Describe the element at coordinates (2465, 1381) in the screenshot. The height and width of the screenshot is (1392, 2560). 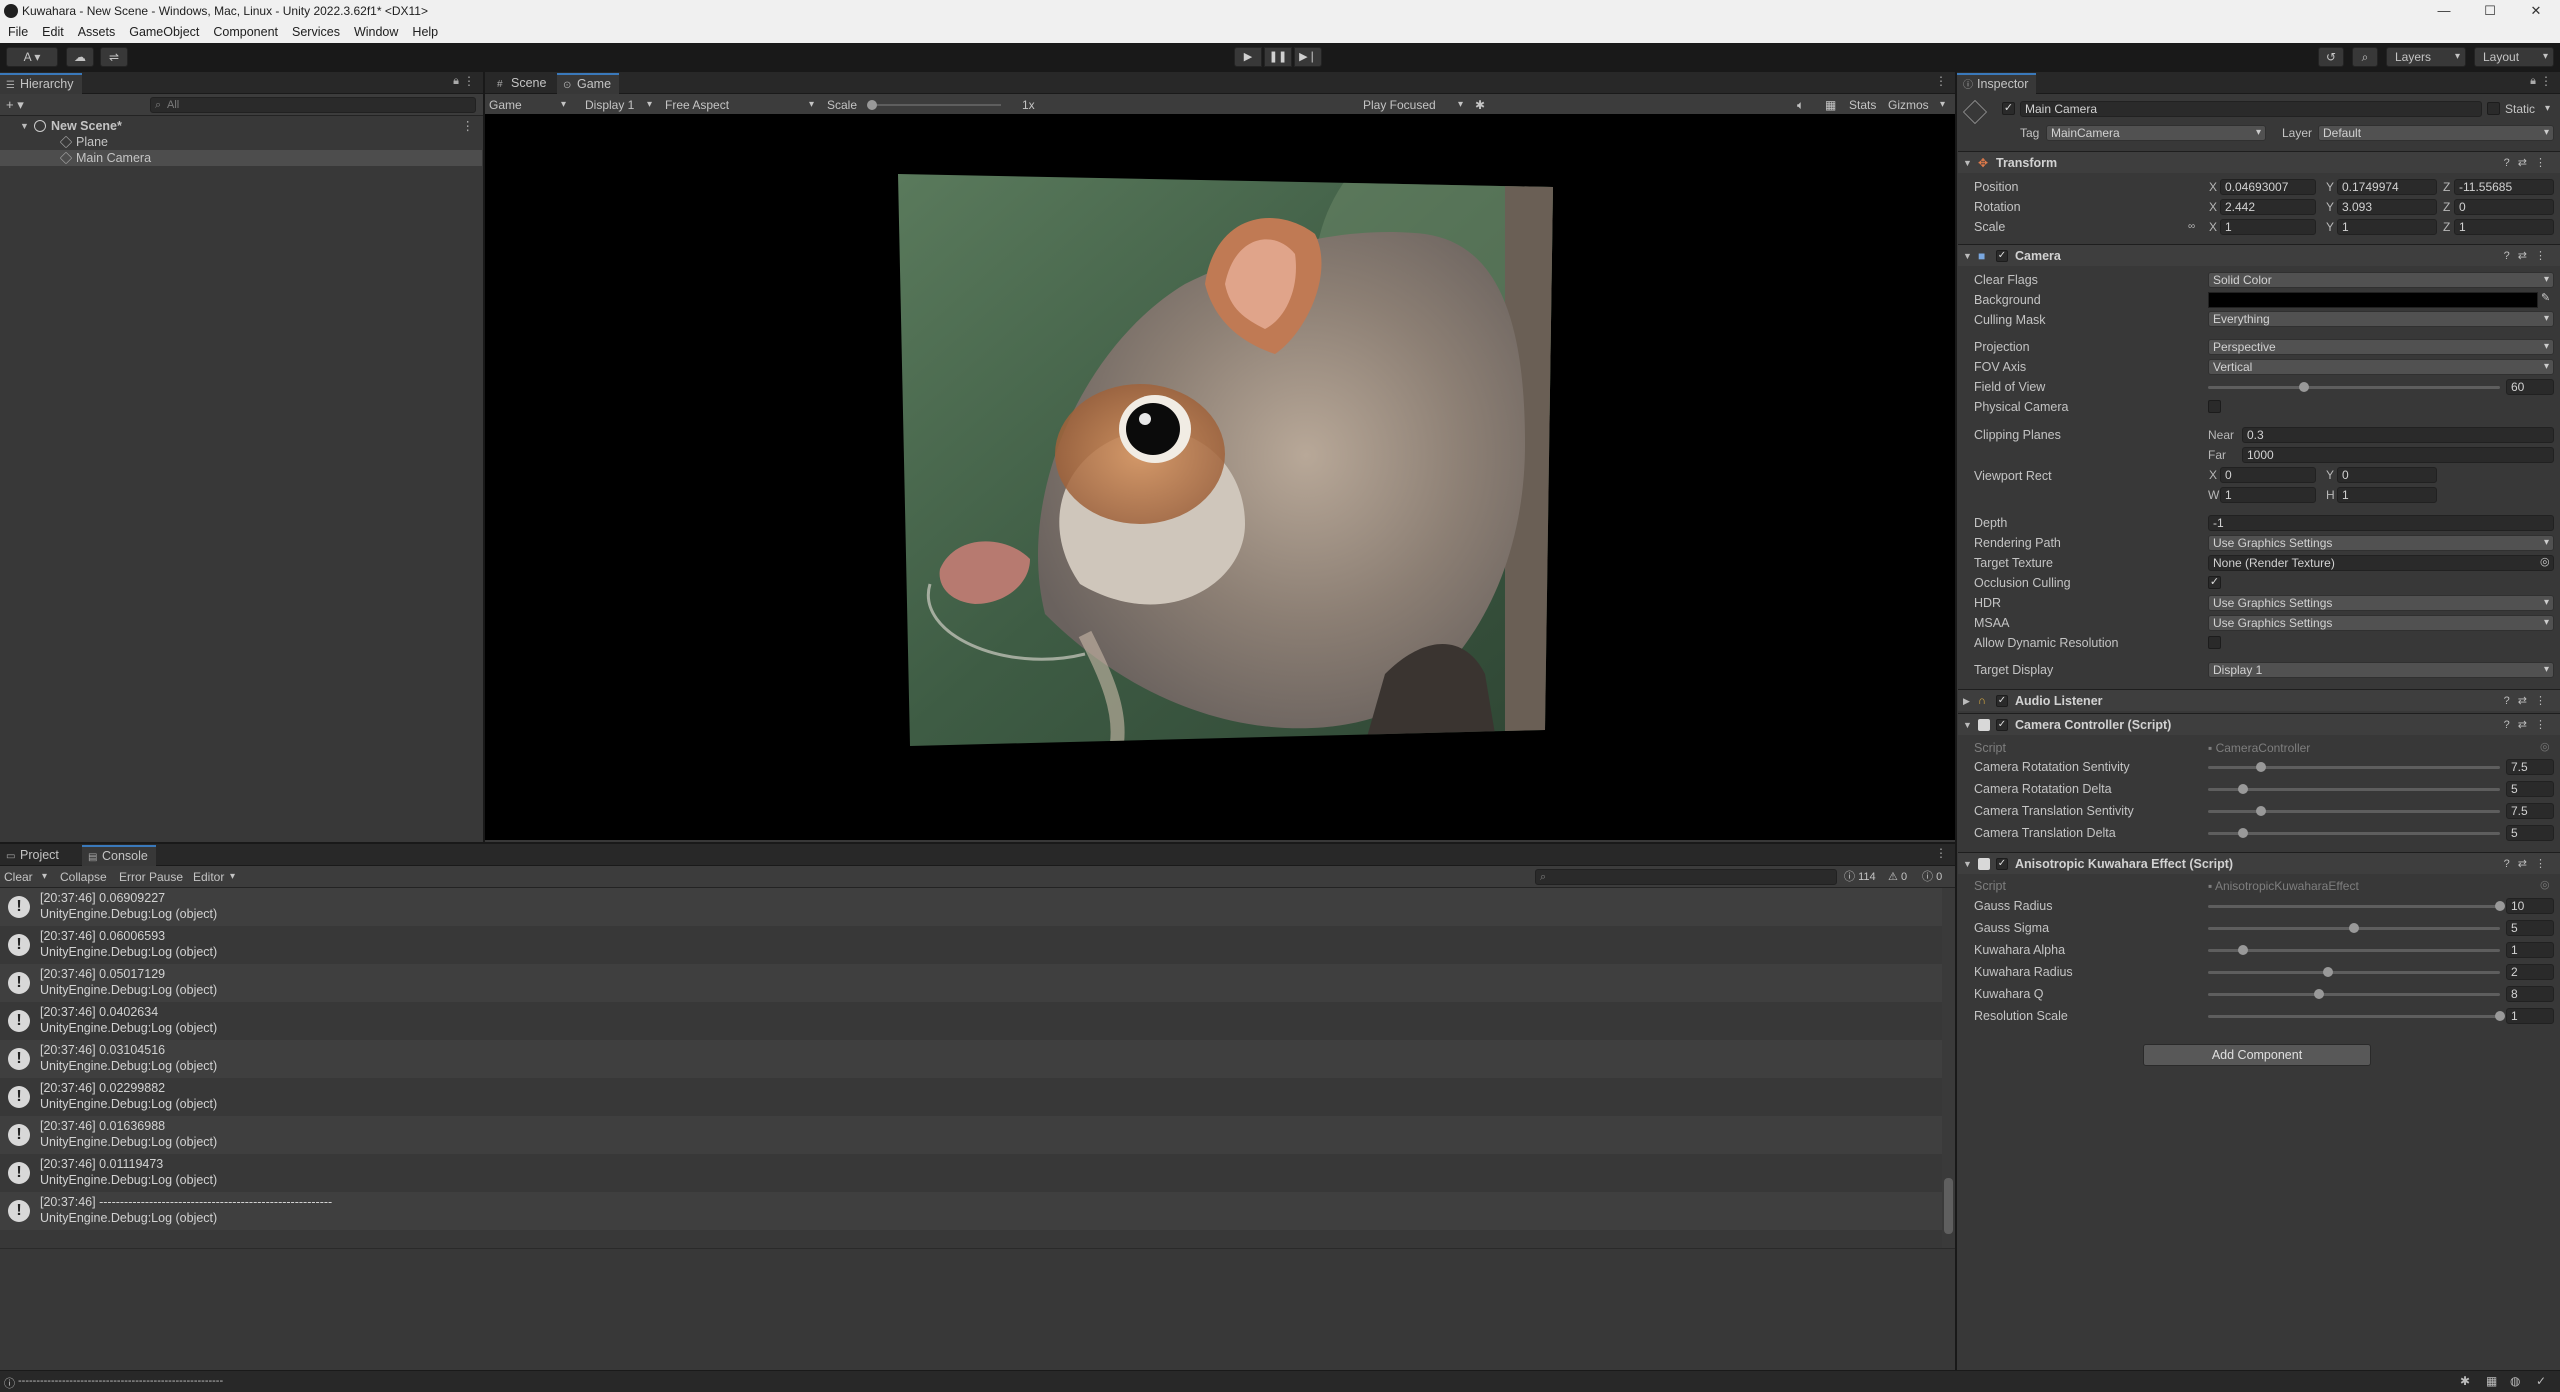
I see `bug-icon: ✱` at that location.